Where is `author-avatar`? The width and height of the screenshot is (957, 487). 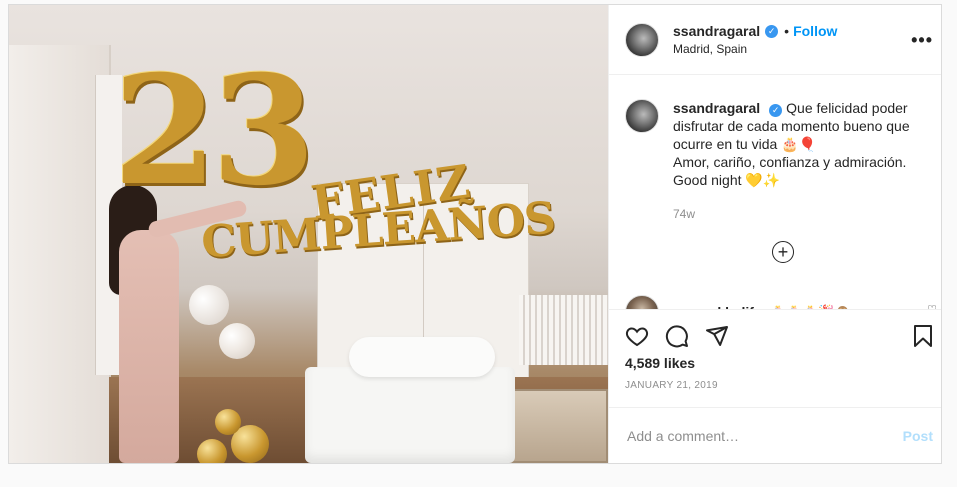 author-avatar is located at coordinates (642, 39).